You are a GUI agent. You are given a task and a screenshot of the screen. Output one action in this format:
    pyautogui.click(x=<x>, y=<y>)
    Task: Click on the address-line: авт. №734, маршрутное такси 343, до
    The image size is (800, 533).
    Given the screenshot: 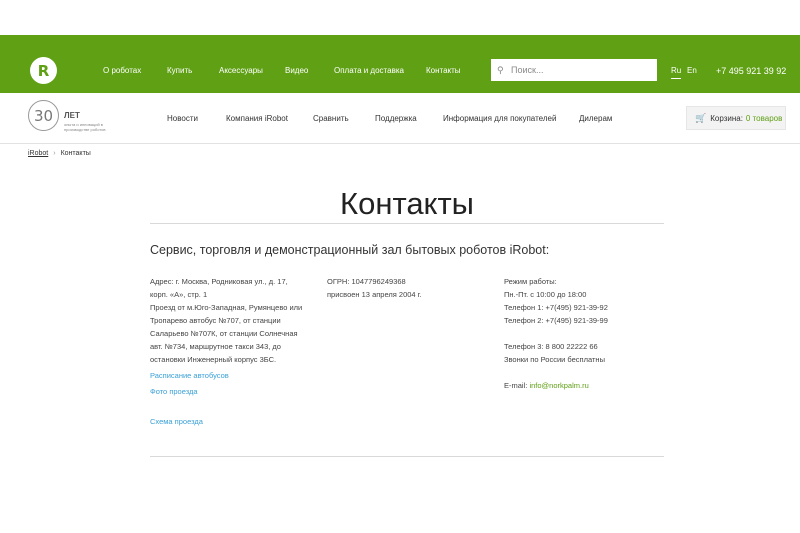 What is the action you would take?
    pyautogui.click(x=215, y=346)
    